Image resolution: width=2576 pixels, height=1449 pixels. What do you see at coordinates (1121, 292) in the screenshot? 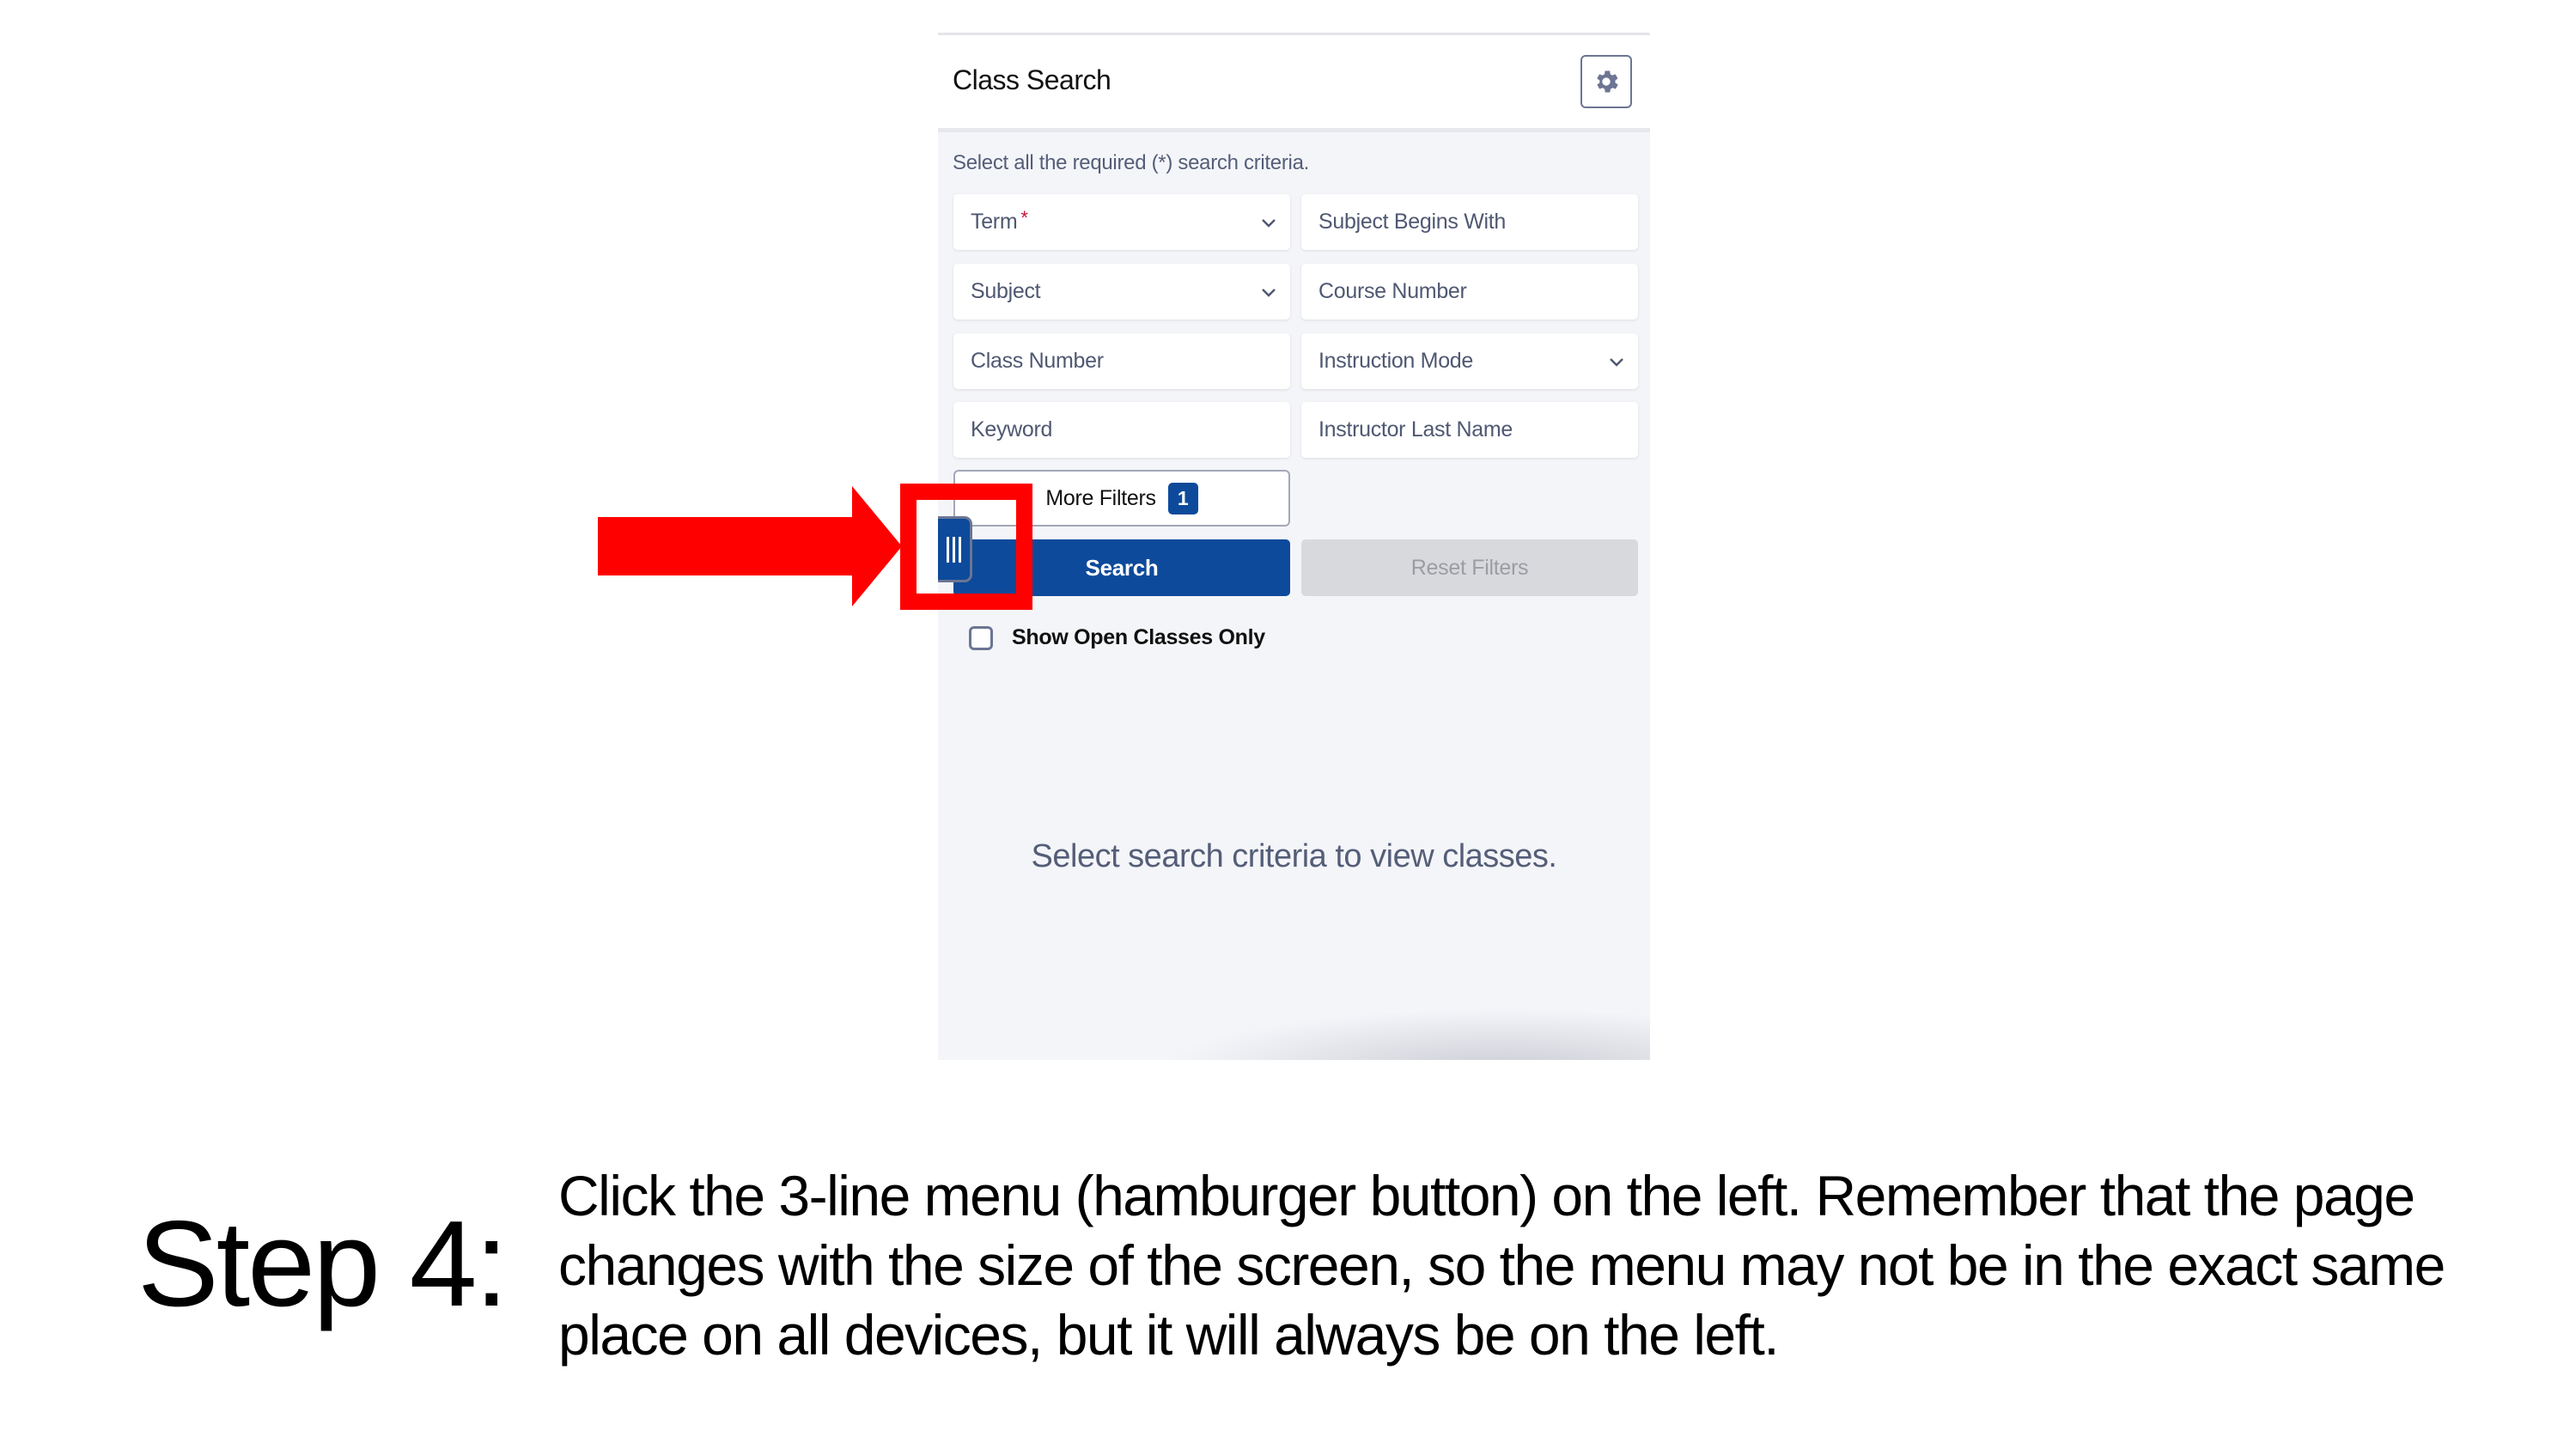
I see `subject-dropdown: Subject` at bounding box center [1121, 292].